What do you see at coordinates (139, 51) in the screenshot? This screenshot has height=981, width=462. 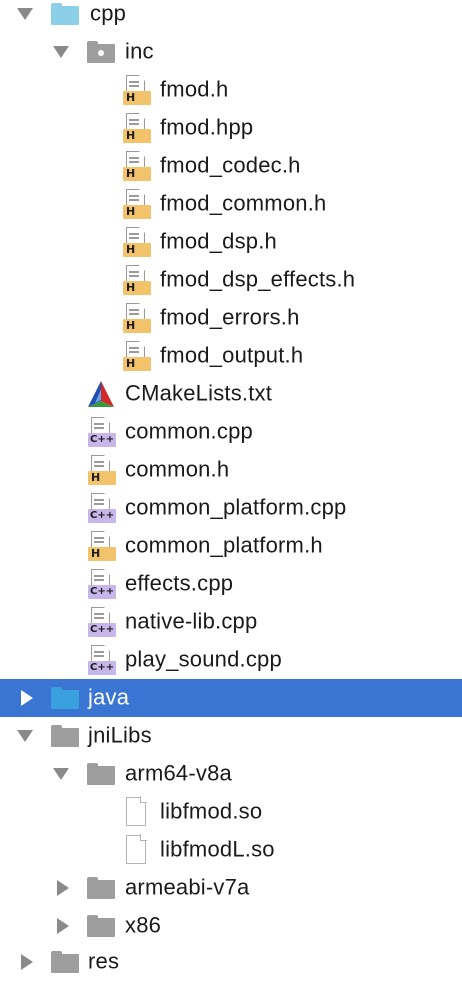 I see `node-label: inc` at bounding box center [139, 51].